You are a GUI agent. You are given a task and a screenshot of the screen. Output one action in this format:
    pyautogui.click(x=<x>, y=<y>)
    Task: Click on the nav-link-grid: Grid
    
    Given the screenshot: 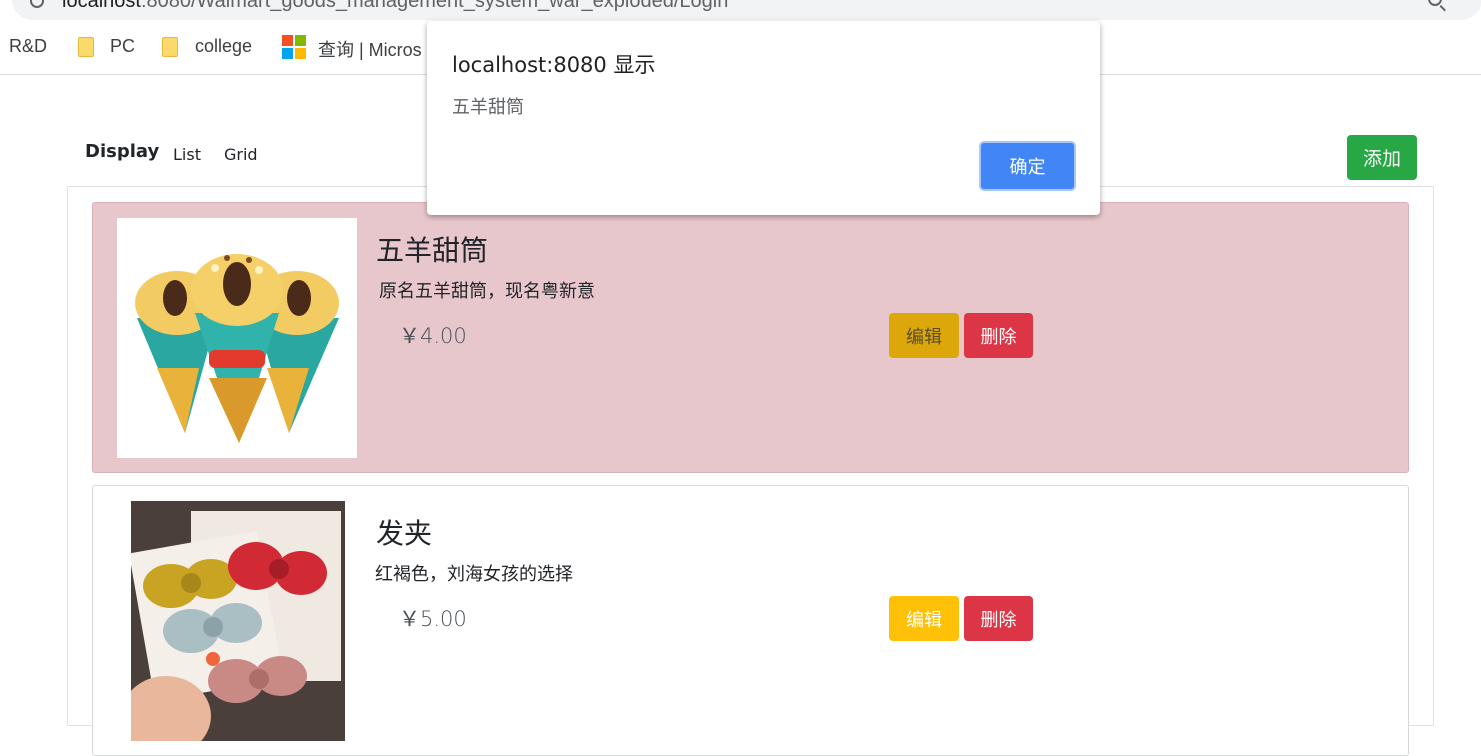 What is the action you would take?
    pyautogui.click(x=241, y=154)
    